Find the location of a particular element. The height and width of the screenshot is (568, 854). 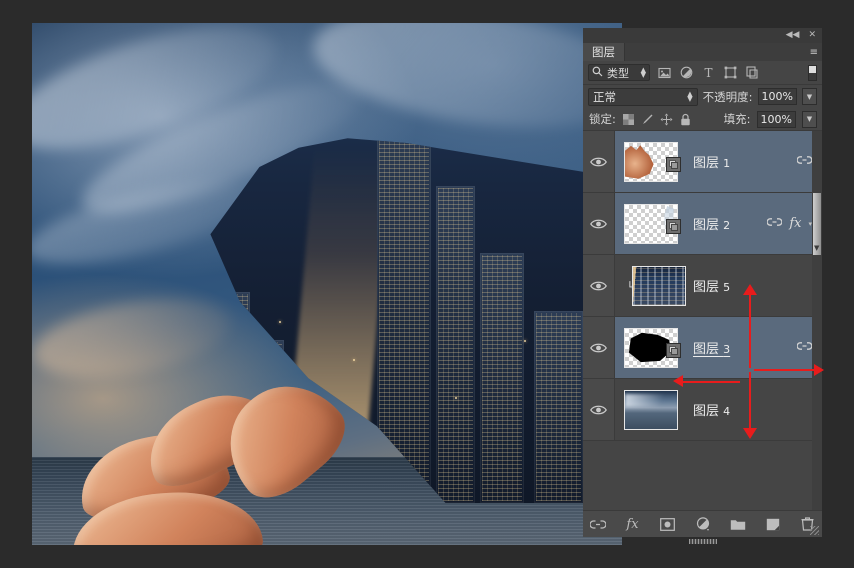

panel-tabbar: 图层 ≡ is located at coordinates (702, 52).